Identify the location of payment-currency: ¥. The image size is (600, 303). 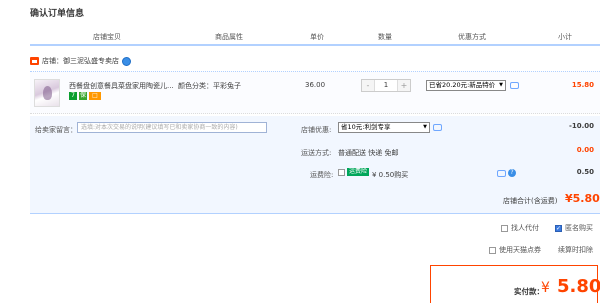
(545, 288).